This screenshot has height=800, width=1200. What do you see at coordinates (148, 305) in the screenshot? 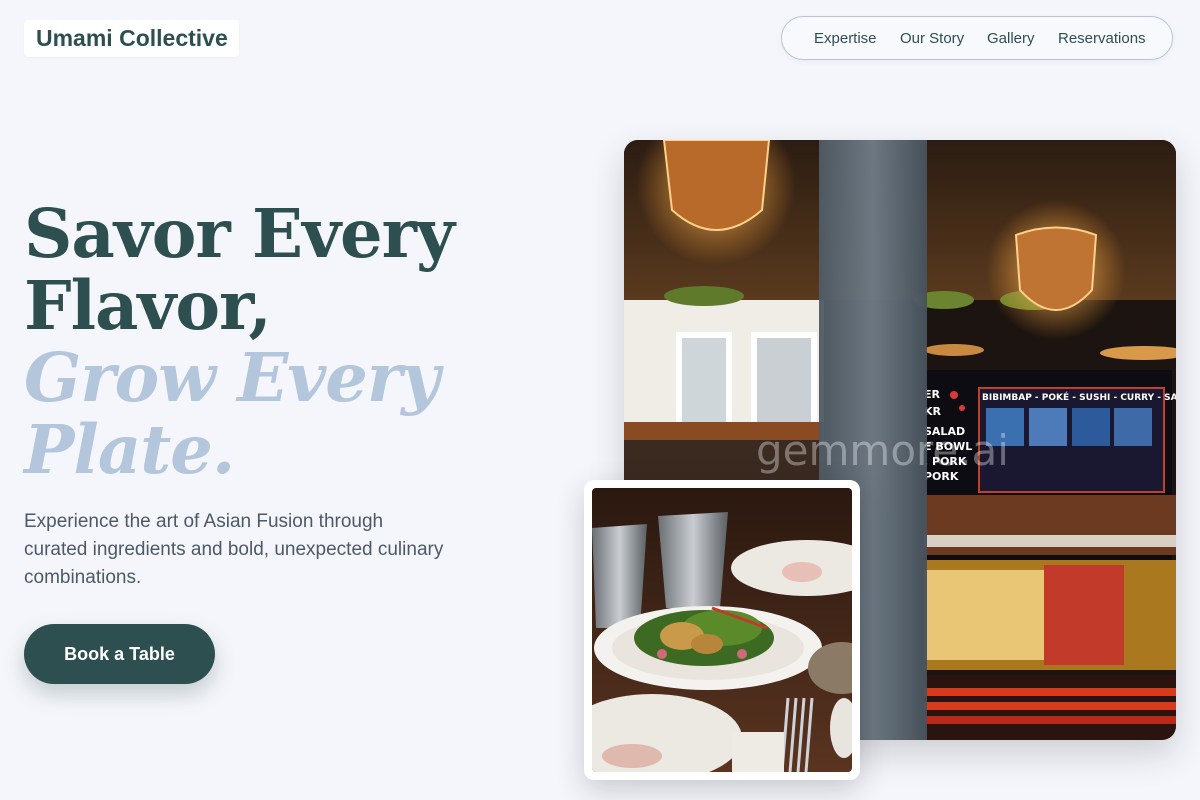
I see `headline-line-2: Flavor,` at bounding box center [148, 305].